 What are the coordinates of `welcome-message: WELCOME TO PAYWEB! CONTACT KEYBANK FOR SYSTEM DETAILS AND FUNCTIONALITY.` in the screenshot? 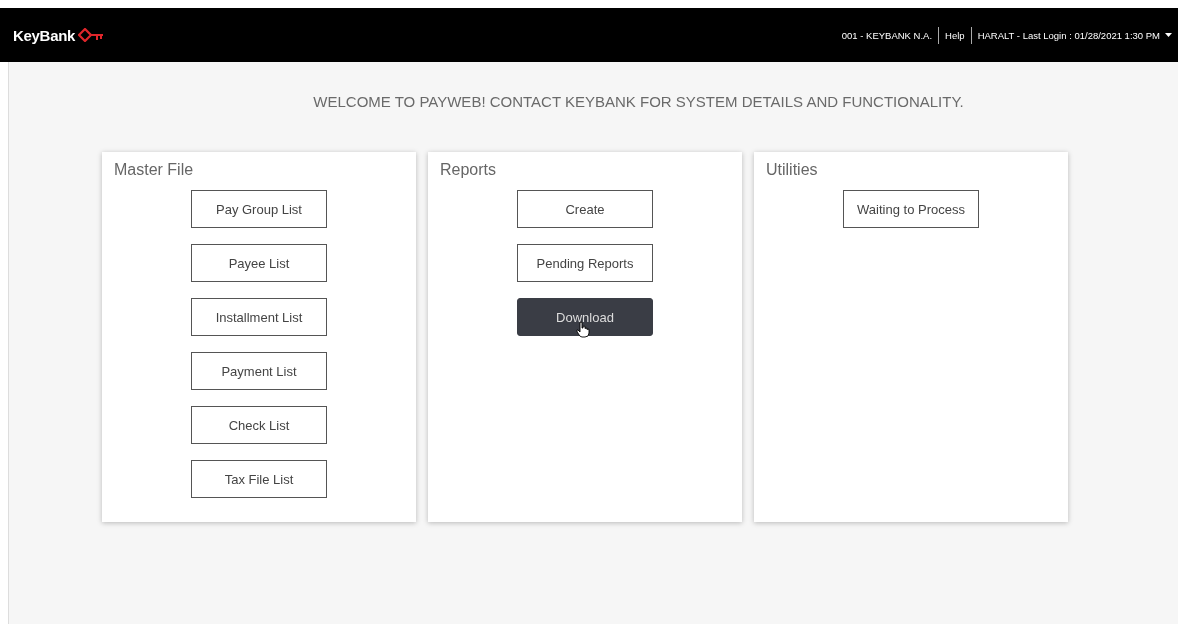 It's located at (638, 102).